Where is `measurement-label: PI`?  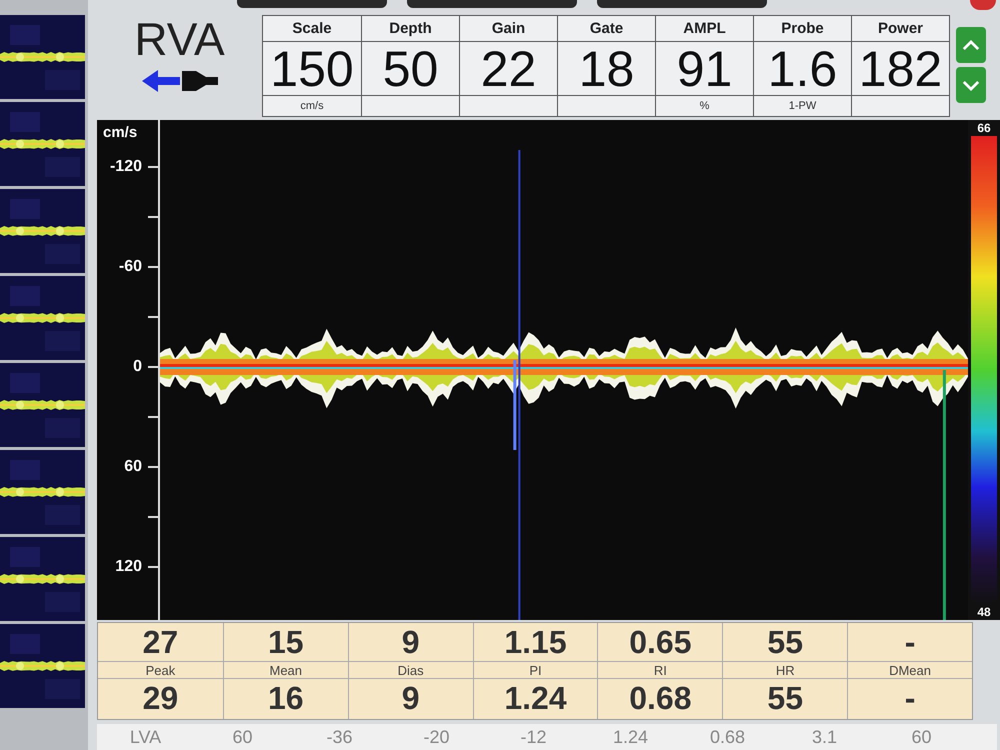 measurement-label: PI is located at coordinates (536, 670).